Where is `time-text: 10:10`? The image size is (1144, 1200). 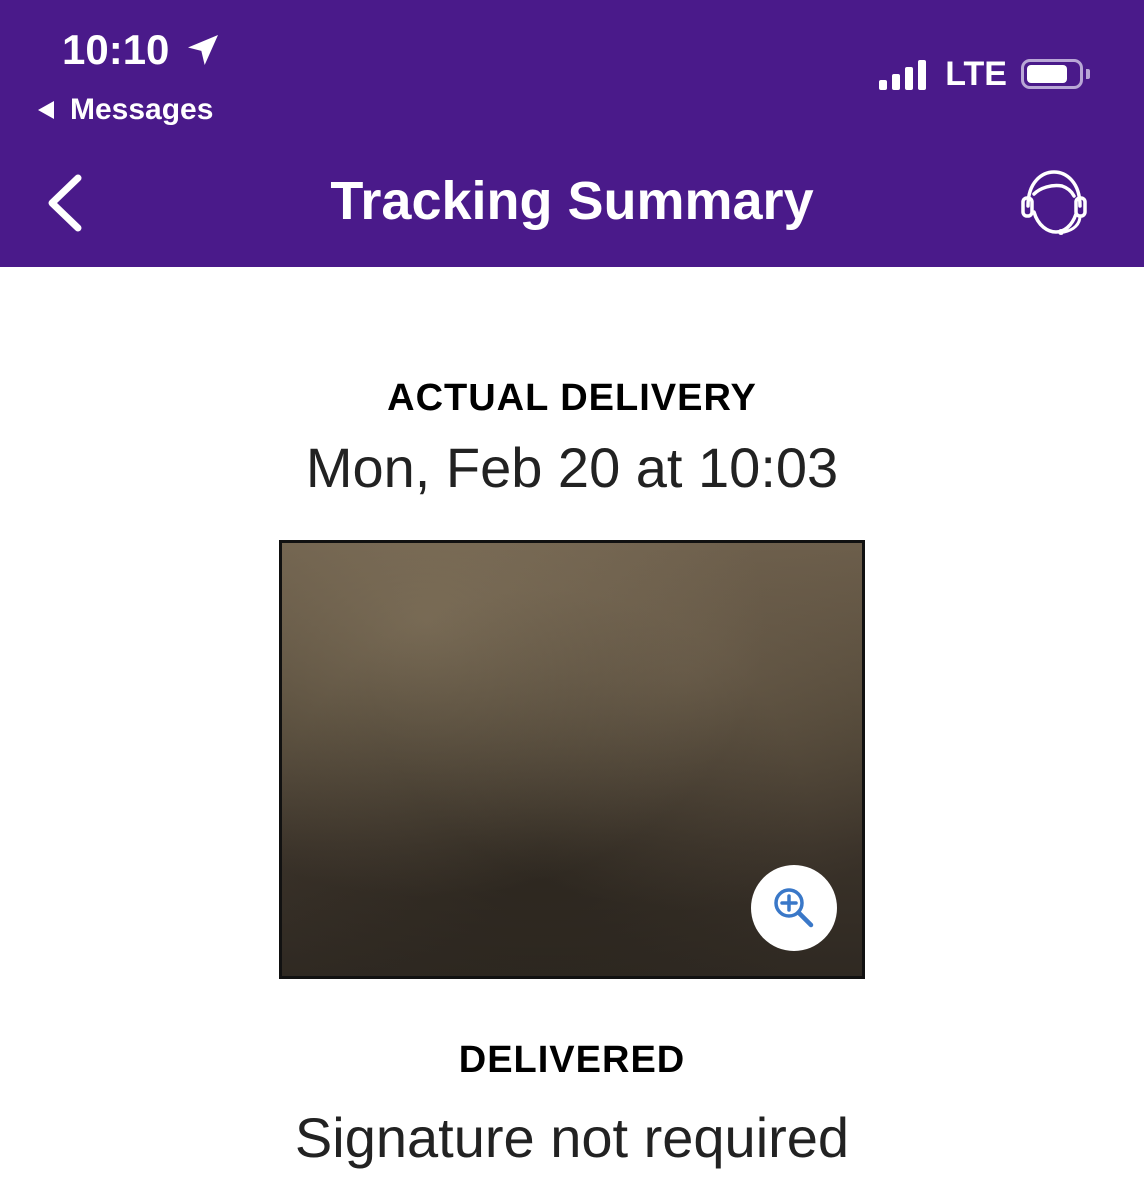 time-text: 10:10 is located at coordinates (116, 49).